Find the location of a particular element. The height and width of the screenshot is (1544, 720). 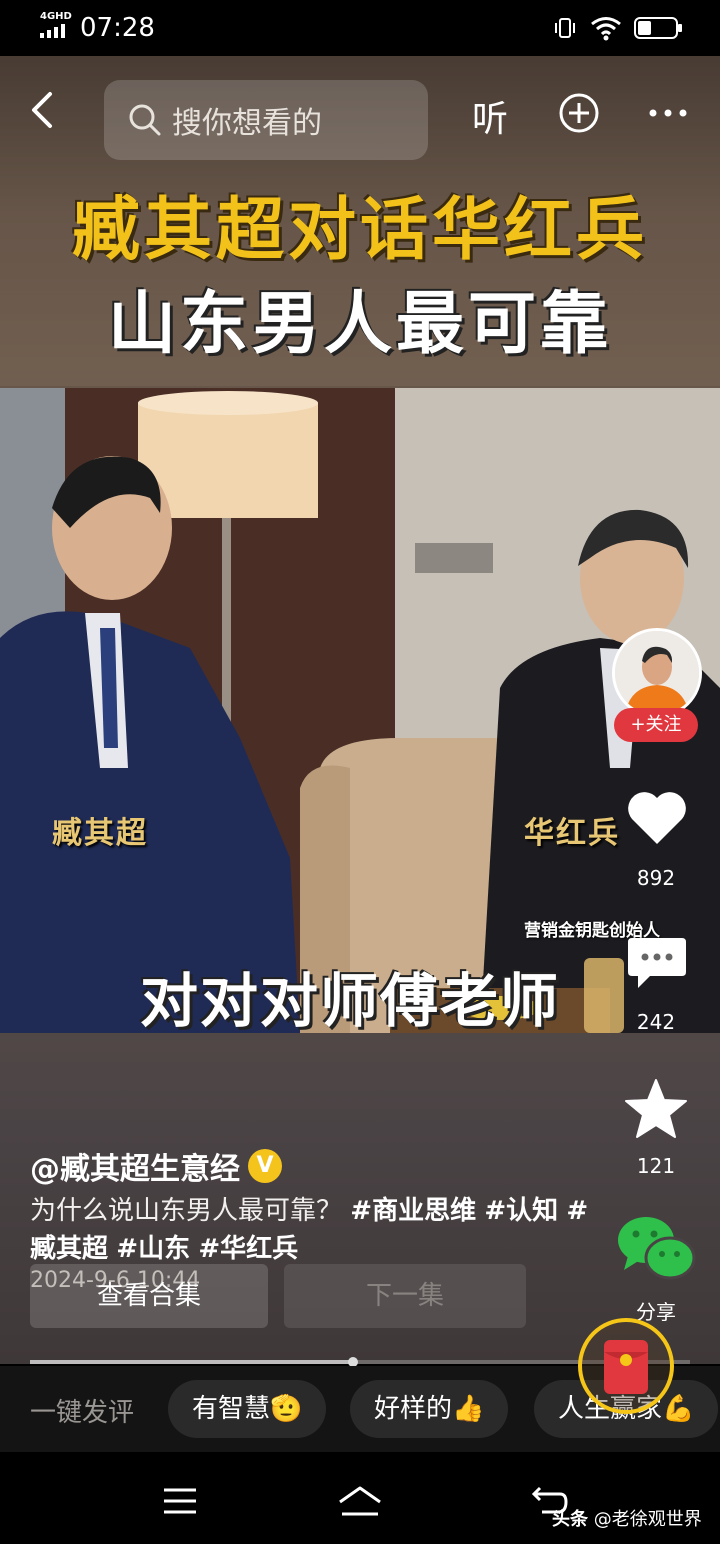

vibrate-icon is located at coordinates (565, 28).